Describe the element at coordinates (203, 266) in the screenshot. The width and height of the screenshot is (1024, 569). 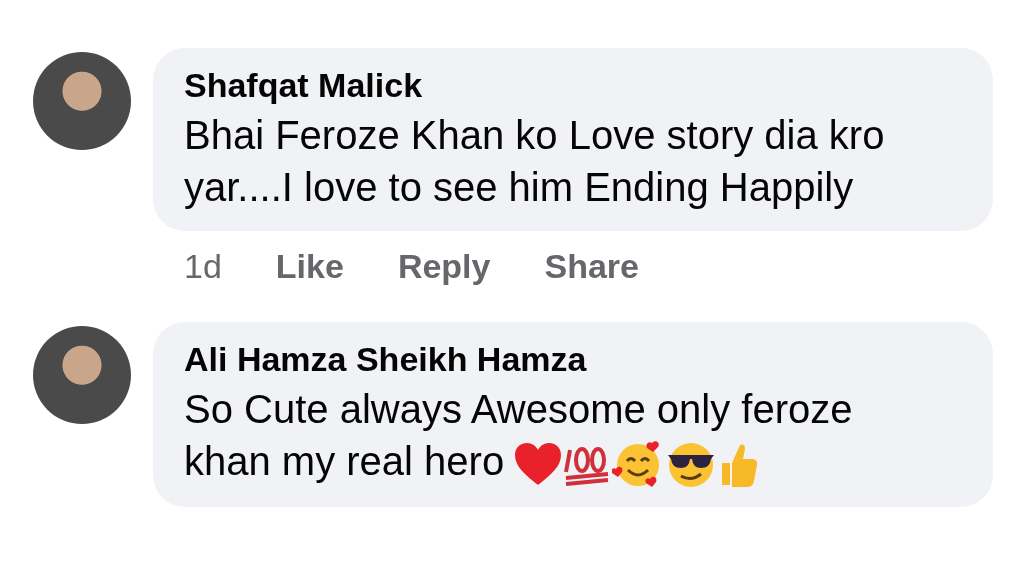
I see `comment-time: 1d` at that location.